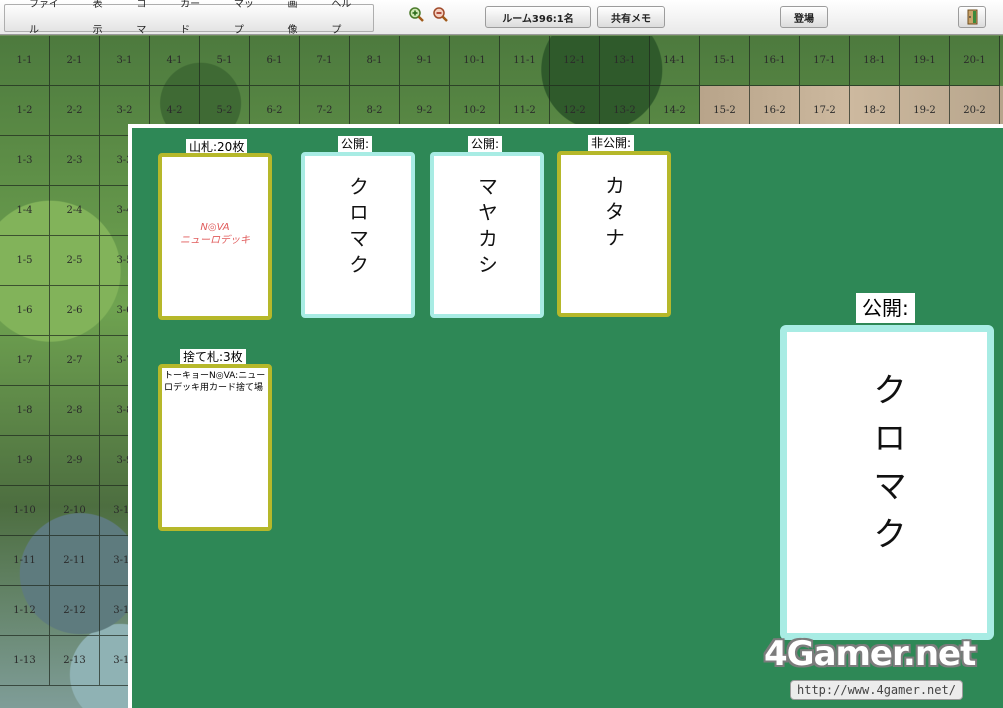 This screenshot has width=1003, height=708. I want to click on grid-cell: 1-4, so click(25, 211).